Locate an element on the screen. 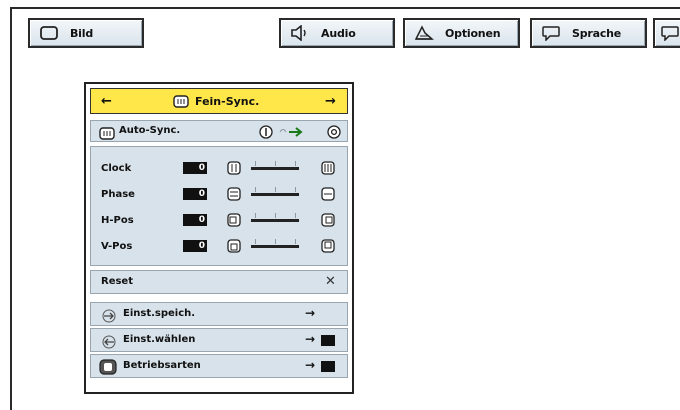 This screenshot has height=410, width=680. h-pos-left-icon is located at coordinates (234, 220).